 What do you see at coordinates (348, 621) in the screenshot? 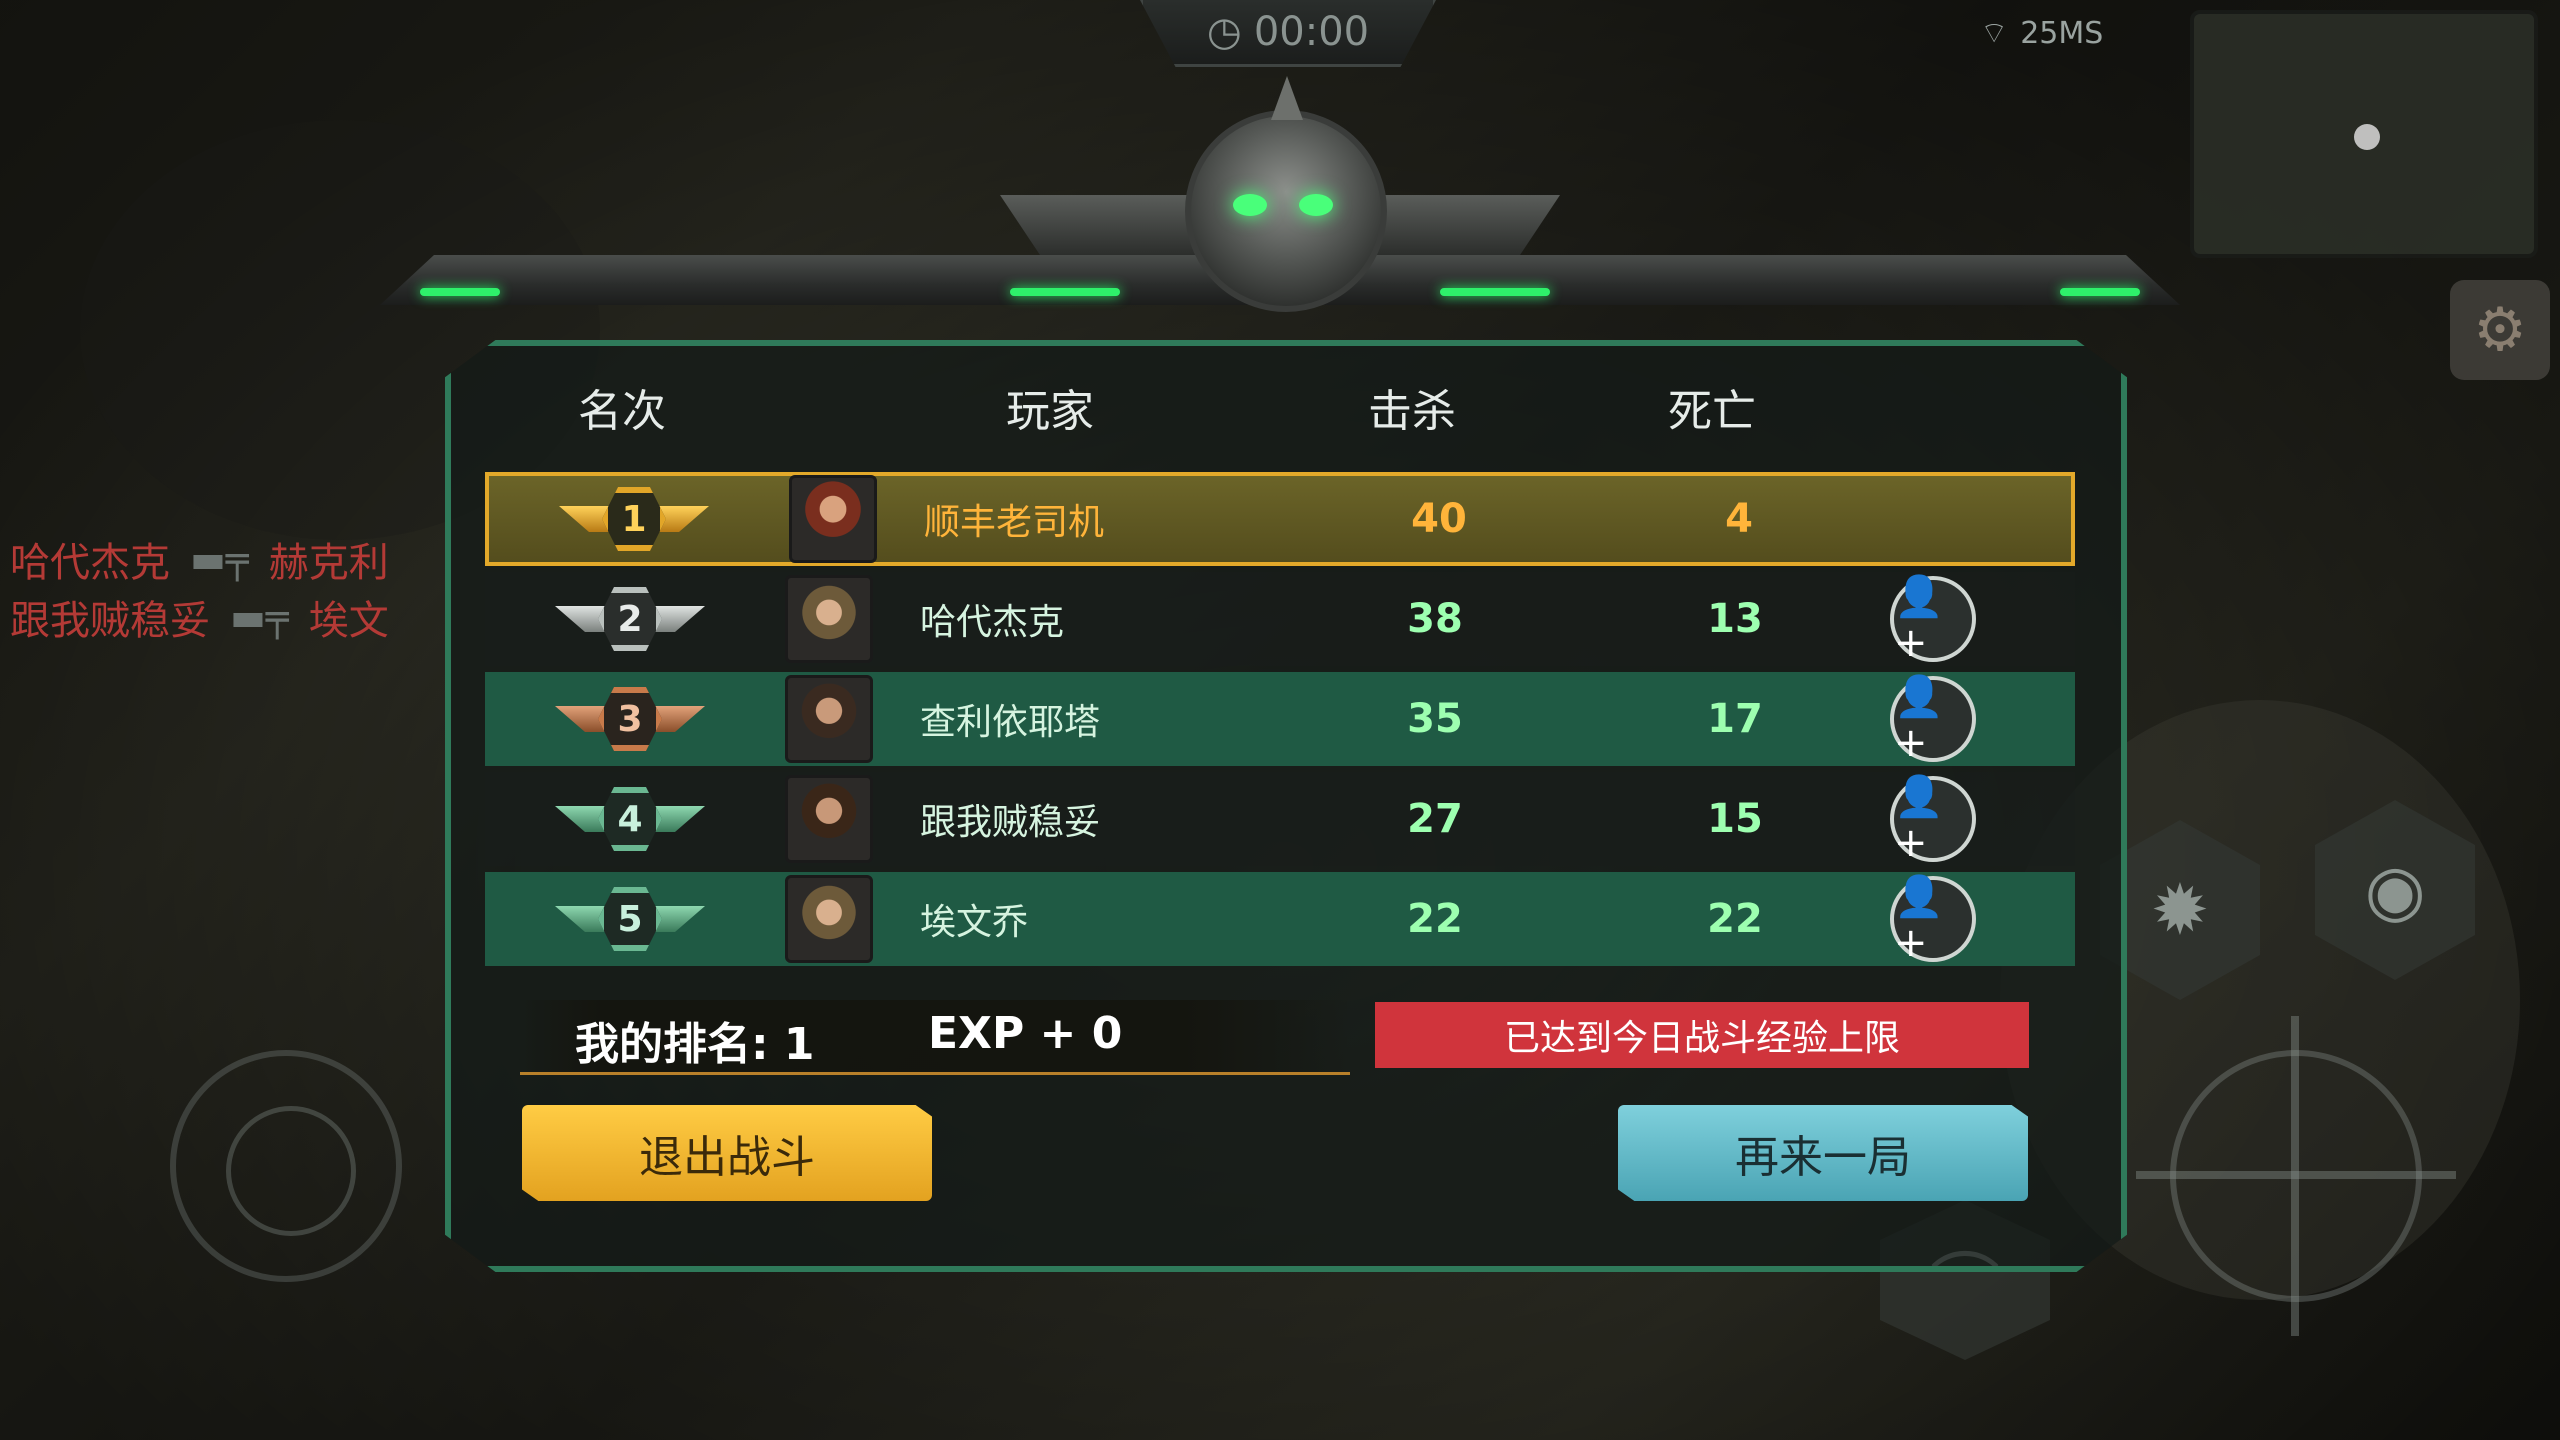
I see `victim-name: 埃文` at bounding box center [348, 621].